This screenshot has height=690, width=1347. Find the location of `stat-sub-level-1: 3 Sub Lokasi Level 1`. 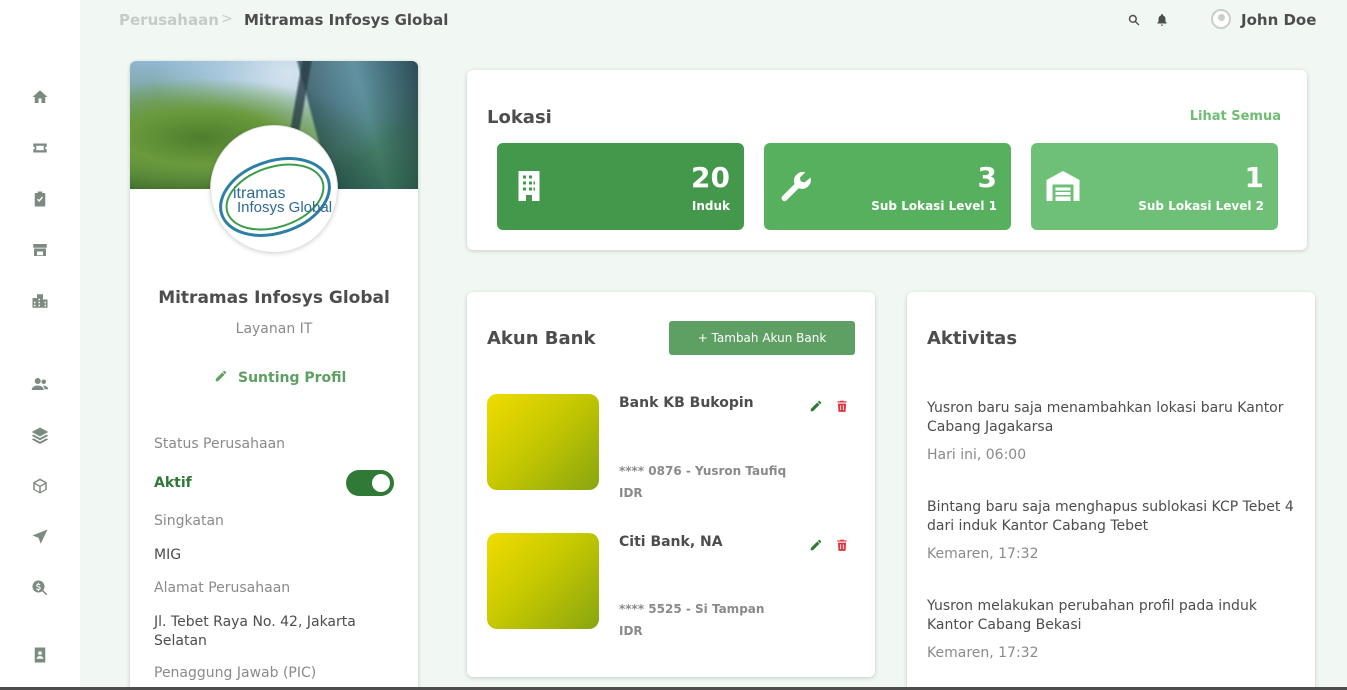

stat-sub-level-1: 3 Sub Lokasi Level 1 is located at coordinates (887, 186).